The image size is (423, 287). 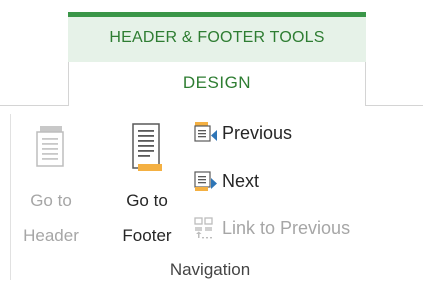 I want to click on next-label: Next, so click(x=241, y=181).